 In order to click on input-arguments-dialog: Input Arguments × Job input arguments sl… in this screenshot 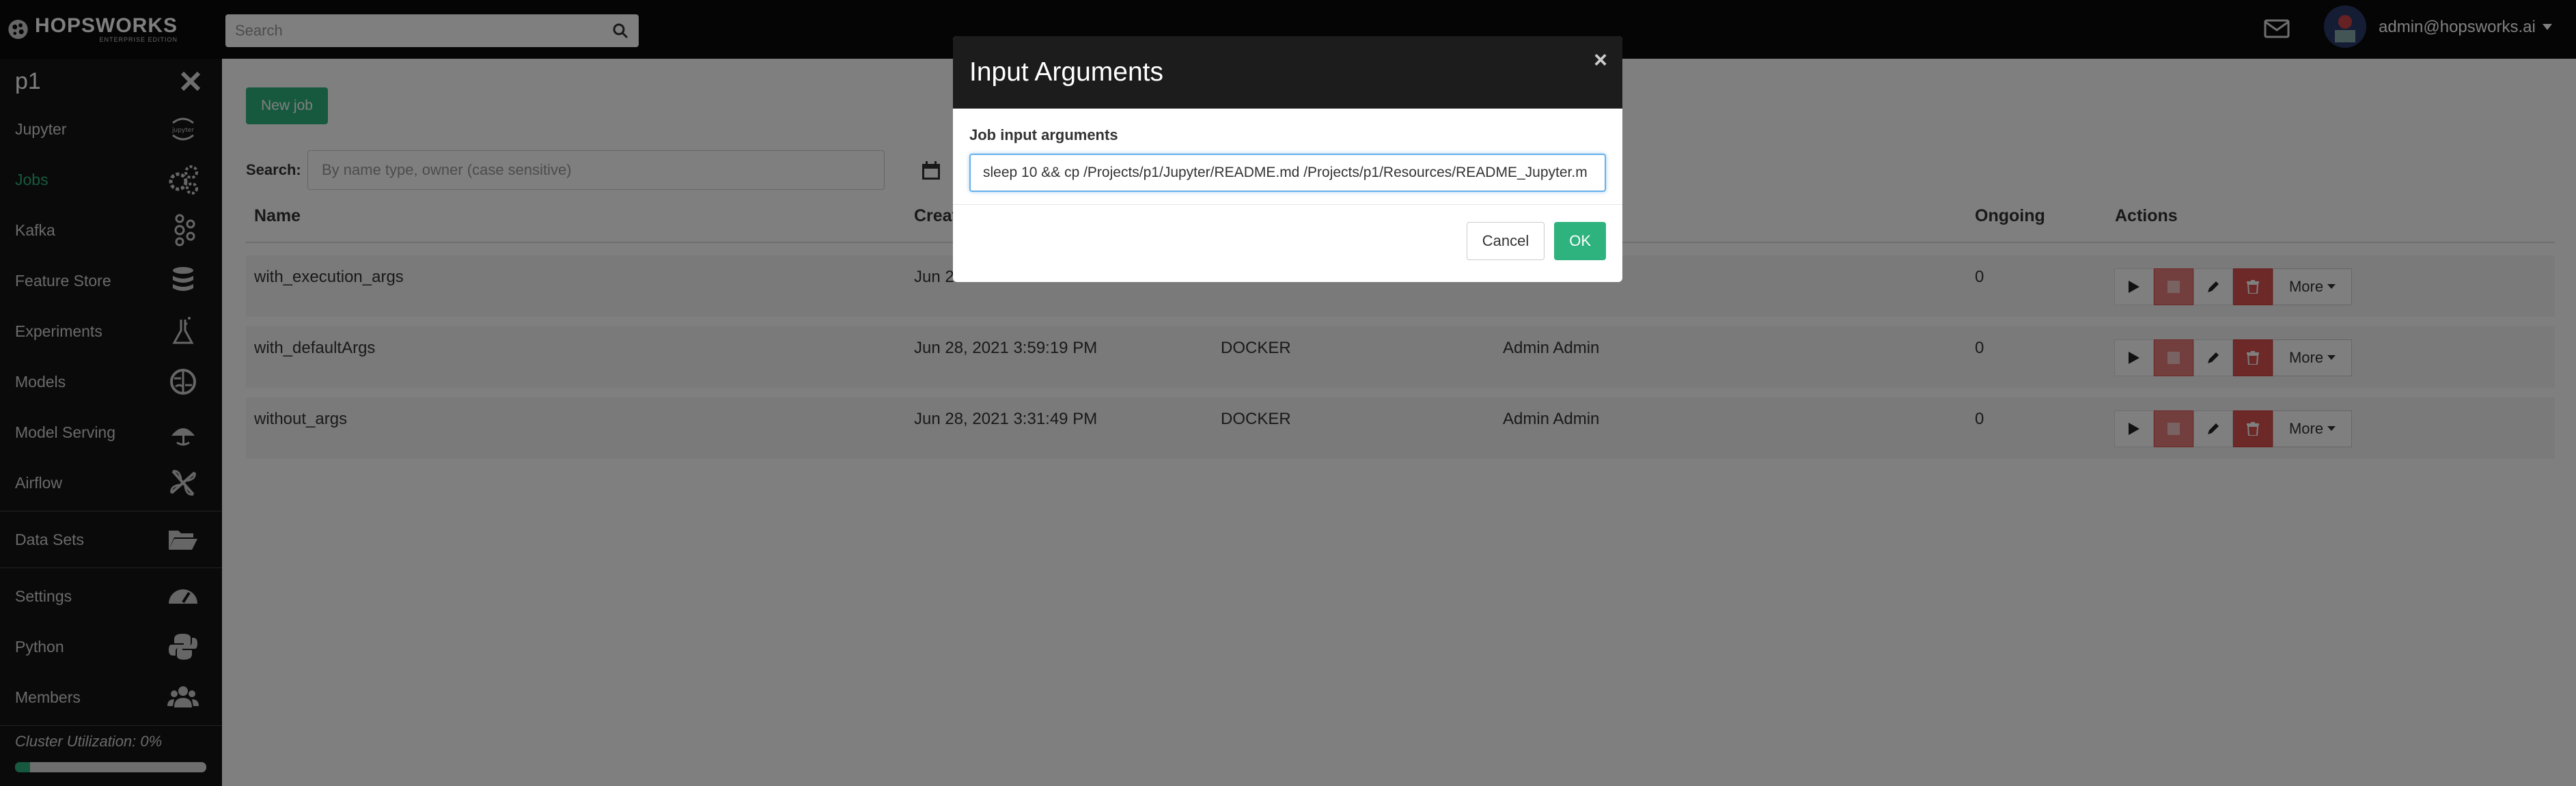, I will do `click(1287, 159)`.